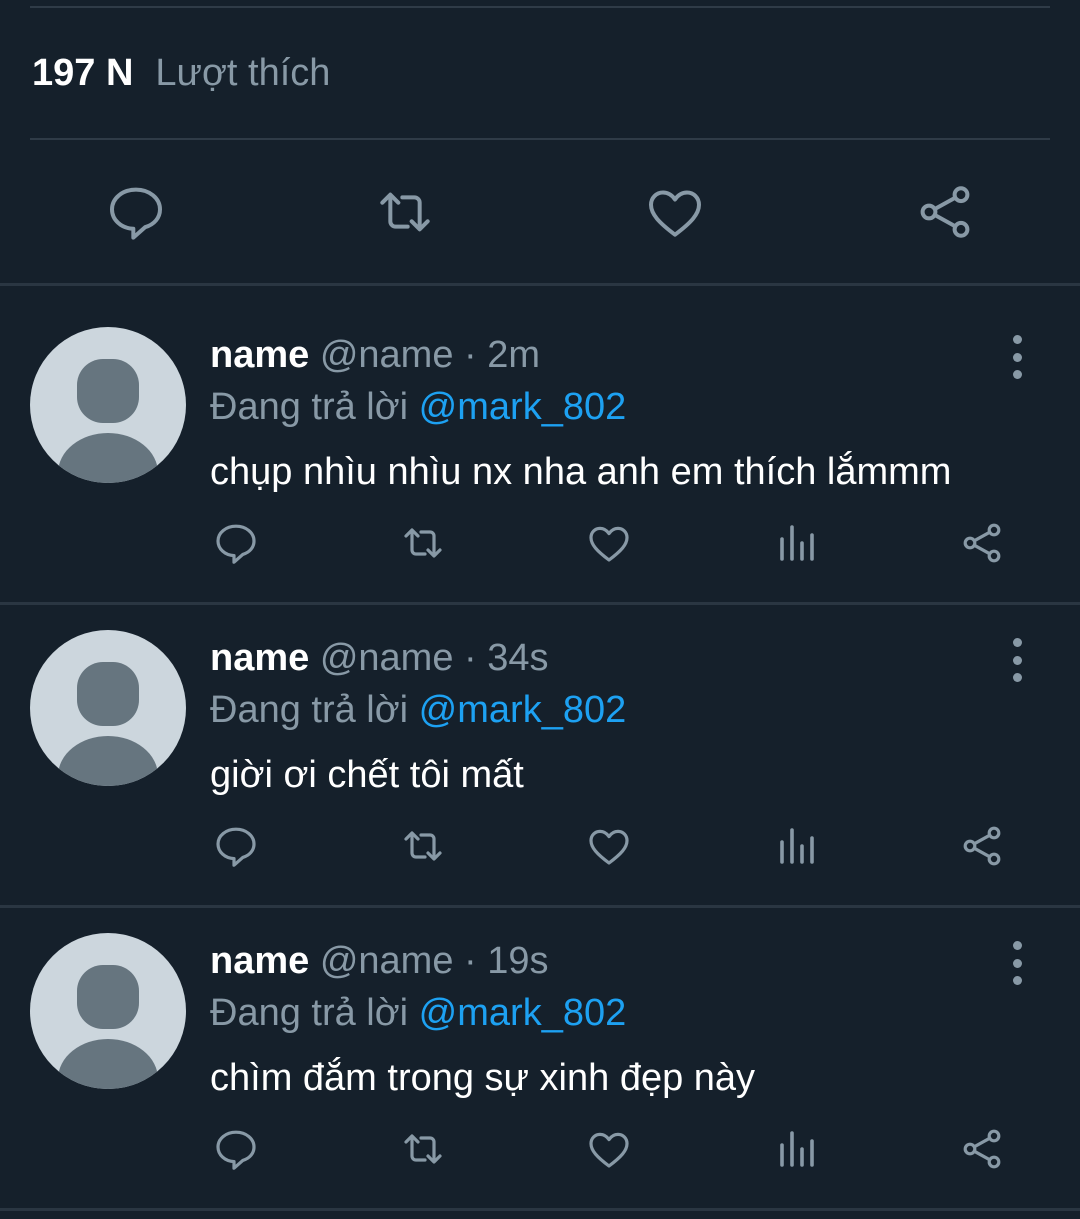 This screenshot has height=1219, width=1080. I want to click on timestamp: 34s, so click(517, 658).